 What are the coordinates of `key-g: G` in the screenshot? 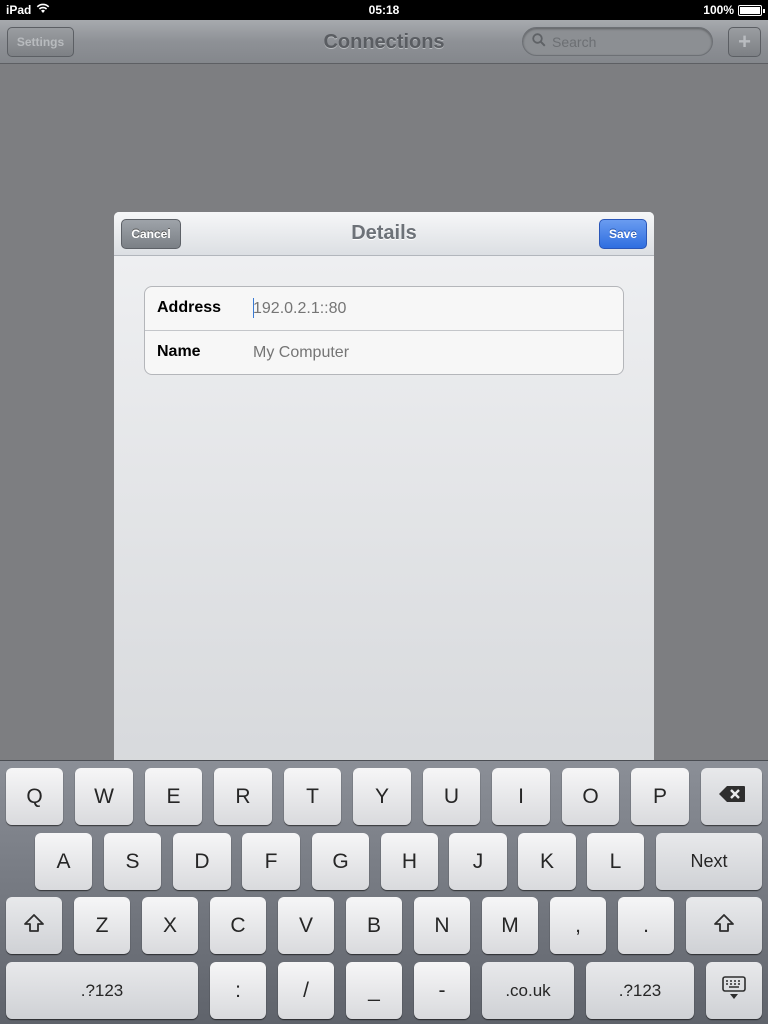 It's located at (340, 861).